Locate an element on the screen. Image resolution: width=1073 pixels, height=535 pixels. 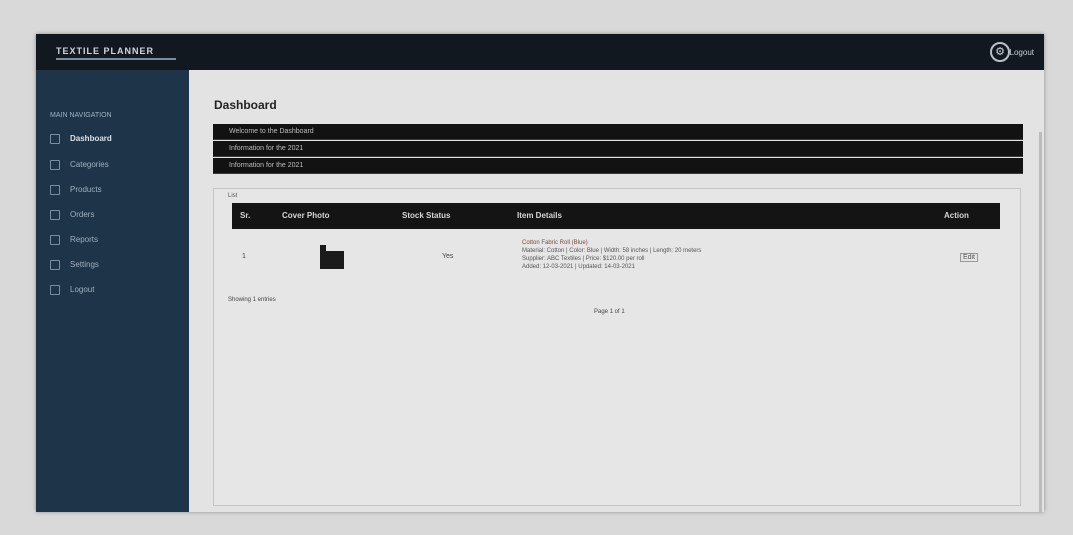
stock-status: Yes is located at coordinates (448, 256).